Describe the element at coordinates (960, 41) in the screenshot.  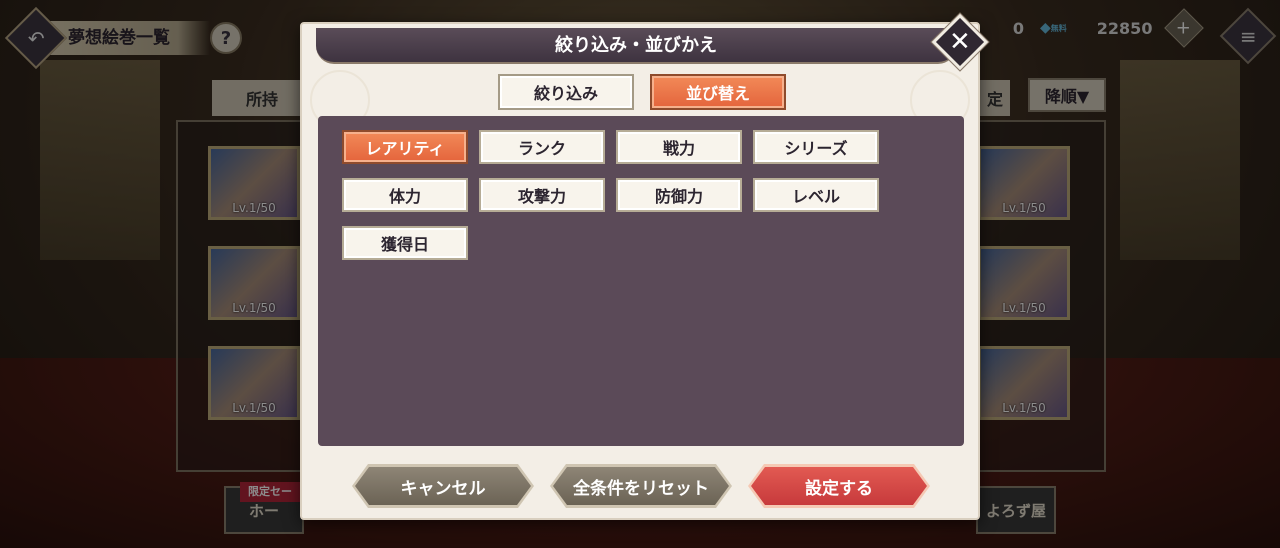
I see `close-icon: ✕` at that location.